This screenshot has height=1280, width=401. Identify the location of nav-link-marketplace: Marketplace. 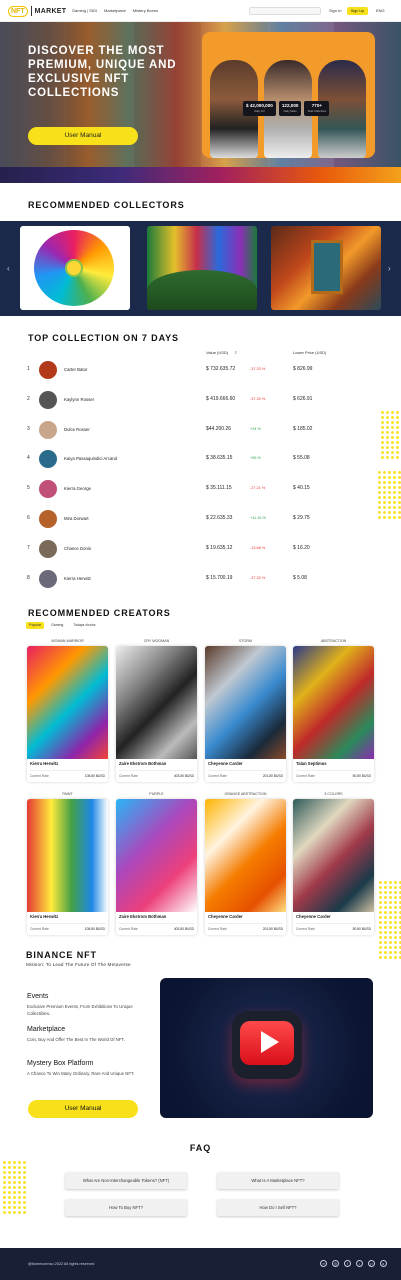
(115, 10).